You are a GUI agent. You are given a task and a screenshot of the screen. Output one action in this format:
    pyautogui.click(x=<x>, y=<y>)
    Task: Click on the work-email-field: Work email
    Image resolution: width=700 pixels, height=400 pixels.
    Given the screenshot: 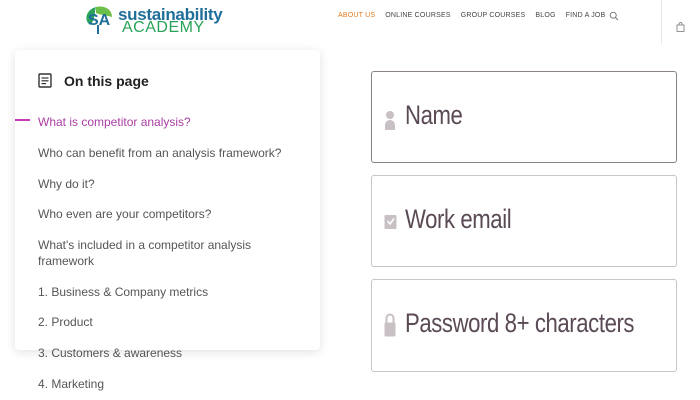 What is the action you would take?
    pyautogui.click(x=524, y=221)
    